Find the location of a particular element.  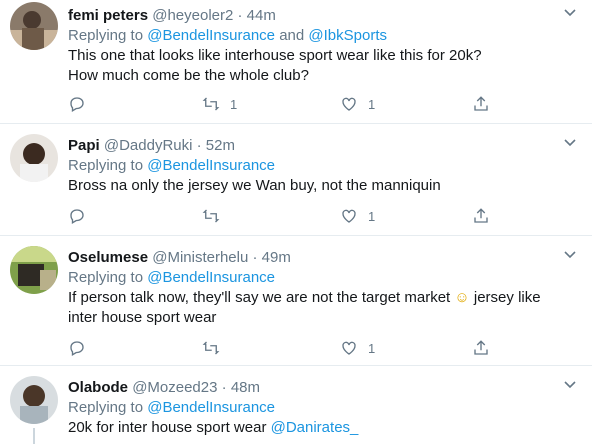

tweet-text-line: How much come be the whole club? is located at coordinates (188, 75).